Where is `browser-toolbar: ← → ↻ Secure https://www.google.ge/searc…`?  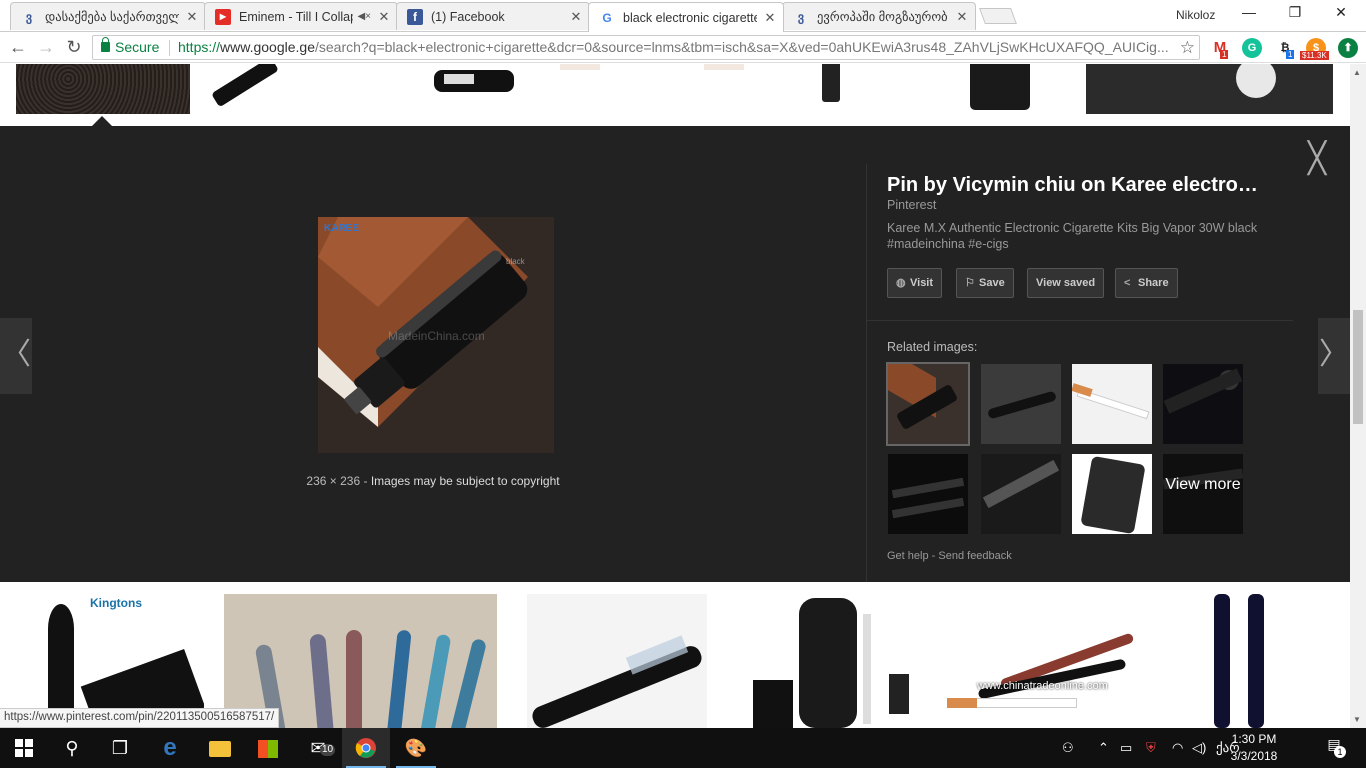
browser-toolbar: ← → ↻ Secure https://www.google.ge/searc… is located at coordinates (683, 47).